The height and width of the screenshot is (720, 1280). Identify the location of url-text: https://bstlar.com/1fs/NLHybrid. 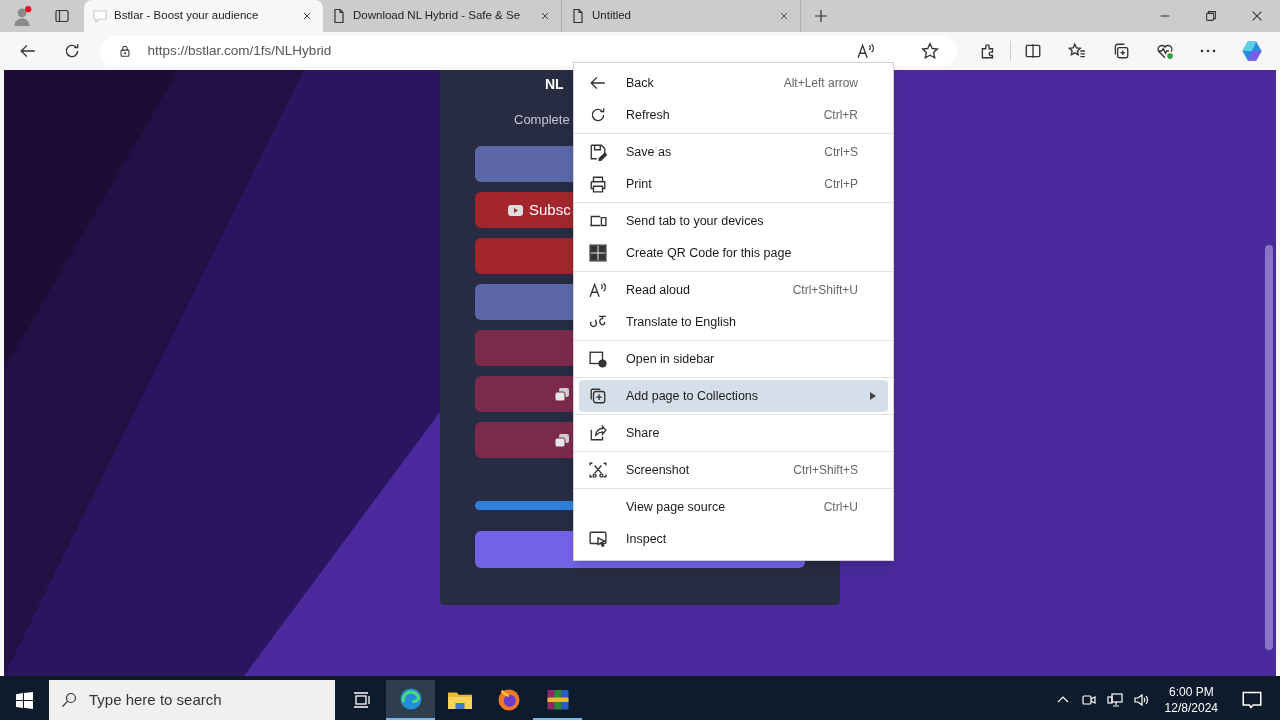
(240, 50).